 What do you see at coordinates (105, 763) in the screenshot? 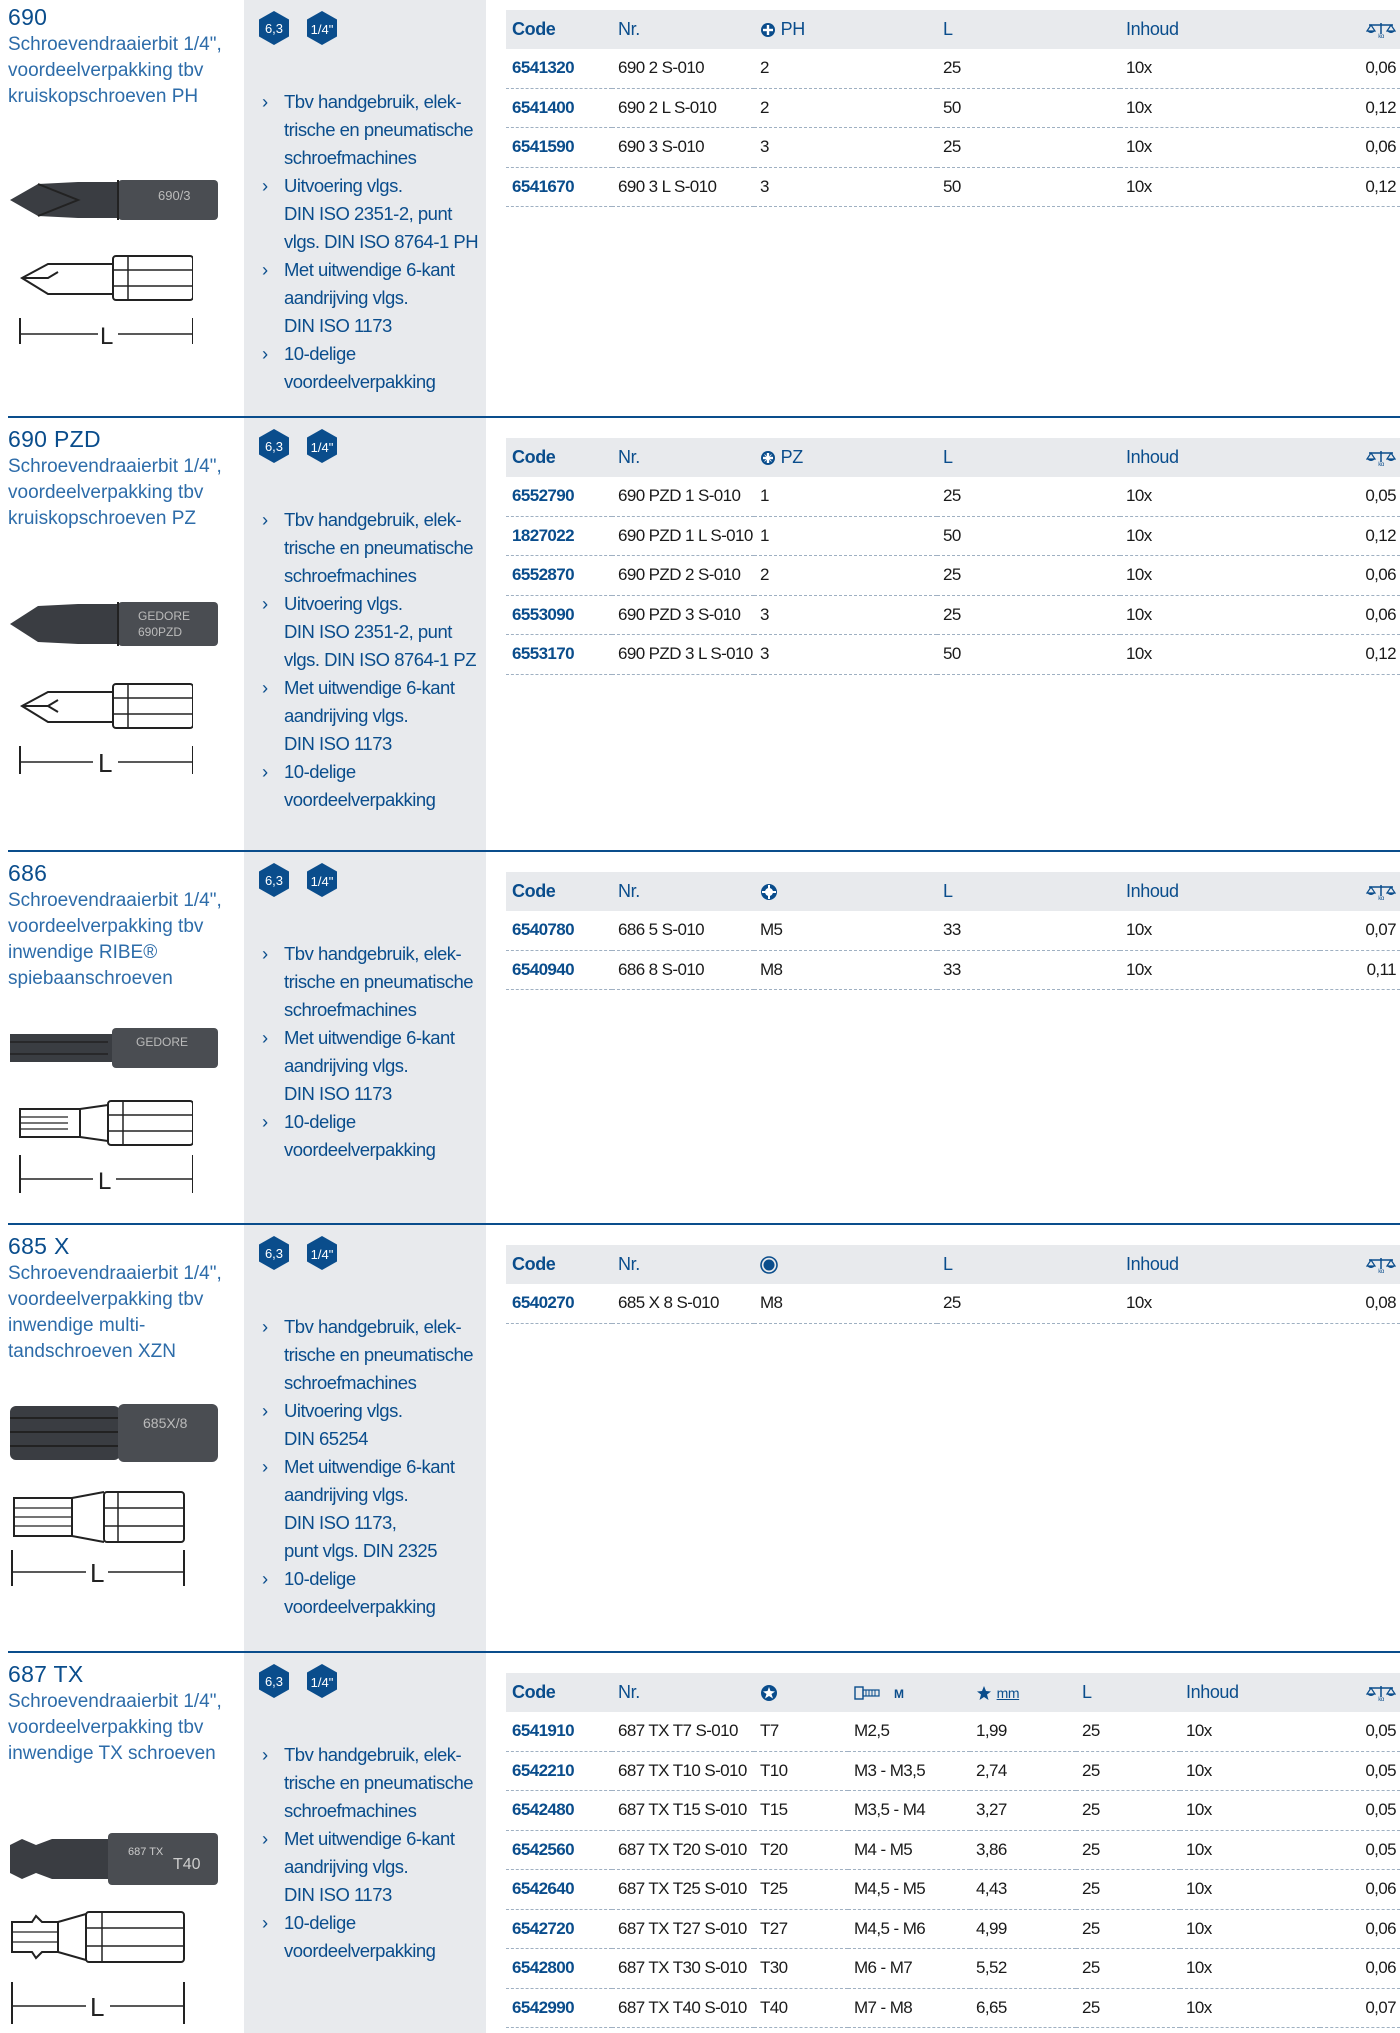
I see `length-label: L` at bounding box center [105, 763].